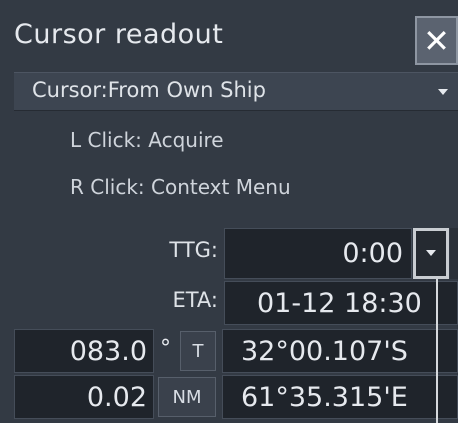  I want to click on cursor-mode-label: Cursor:From Own Ship, so click(149, 90).